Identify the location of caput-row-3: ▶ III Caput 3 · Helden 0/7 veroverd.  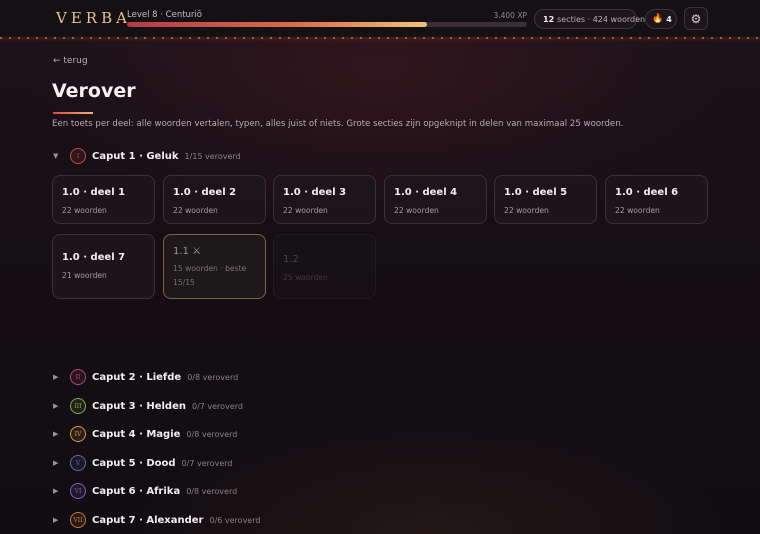
(148, 406).